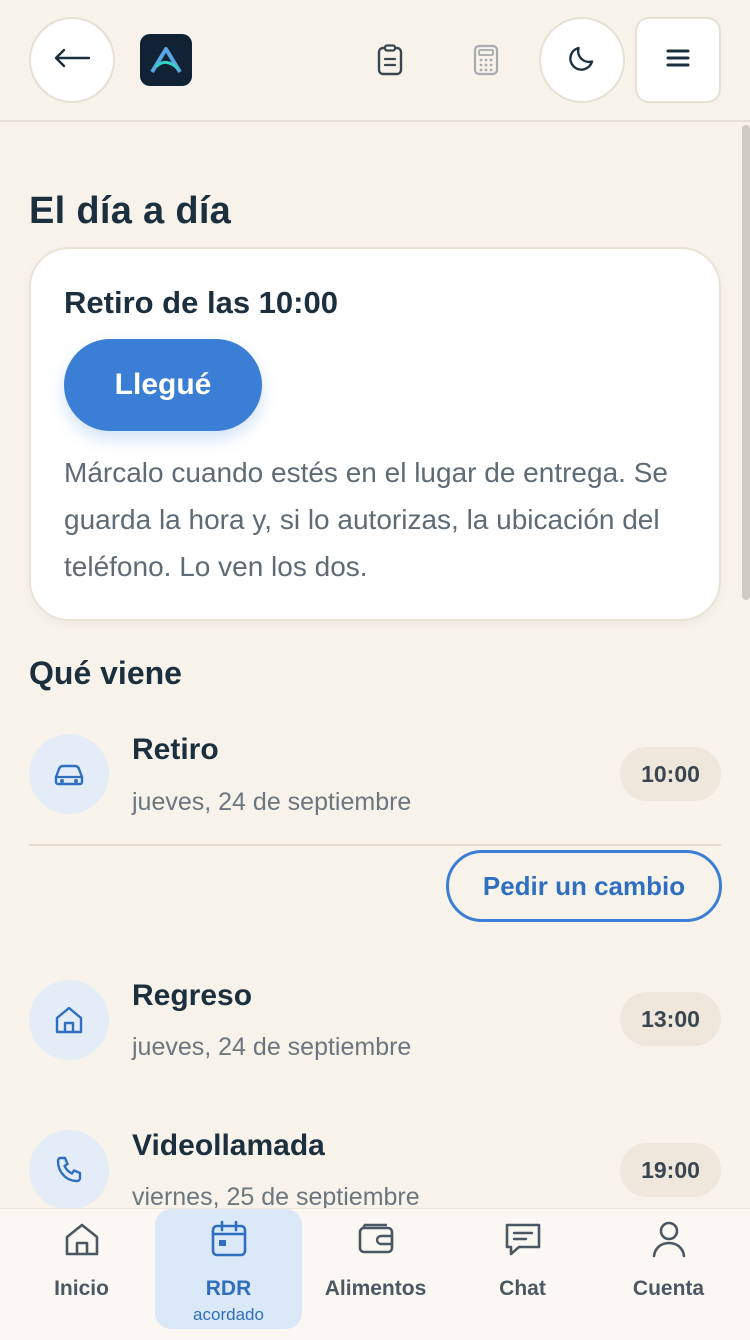 The width and height of the screenshot is (750, 1340). Describe the element at coordinates (228, 1145) in the screenshot. I see `event-title: Videollamada` at that location.